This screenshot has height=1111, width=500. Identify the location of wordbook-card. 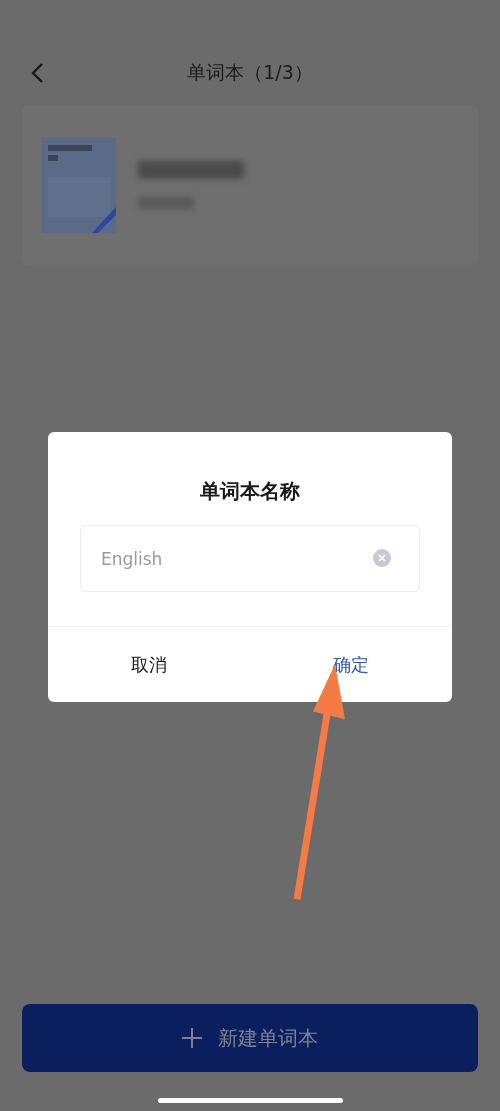
(250, 185).